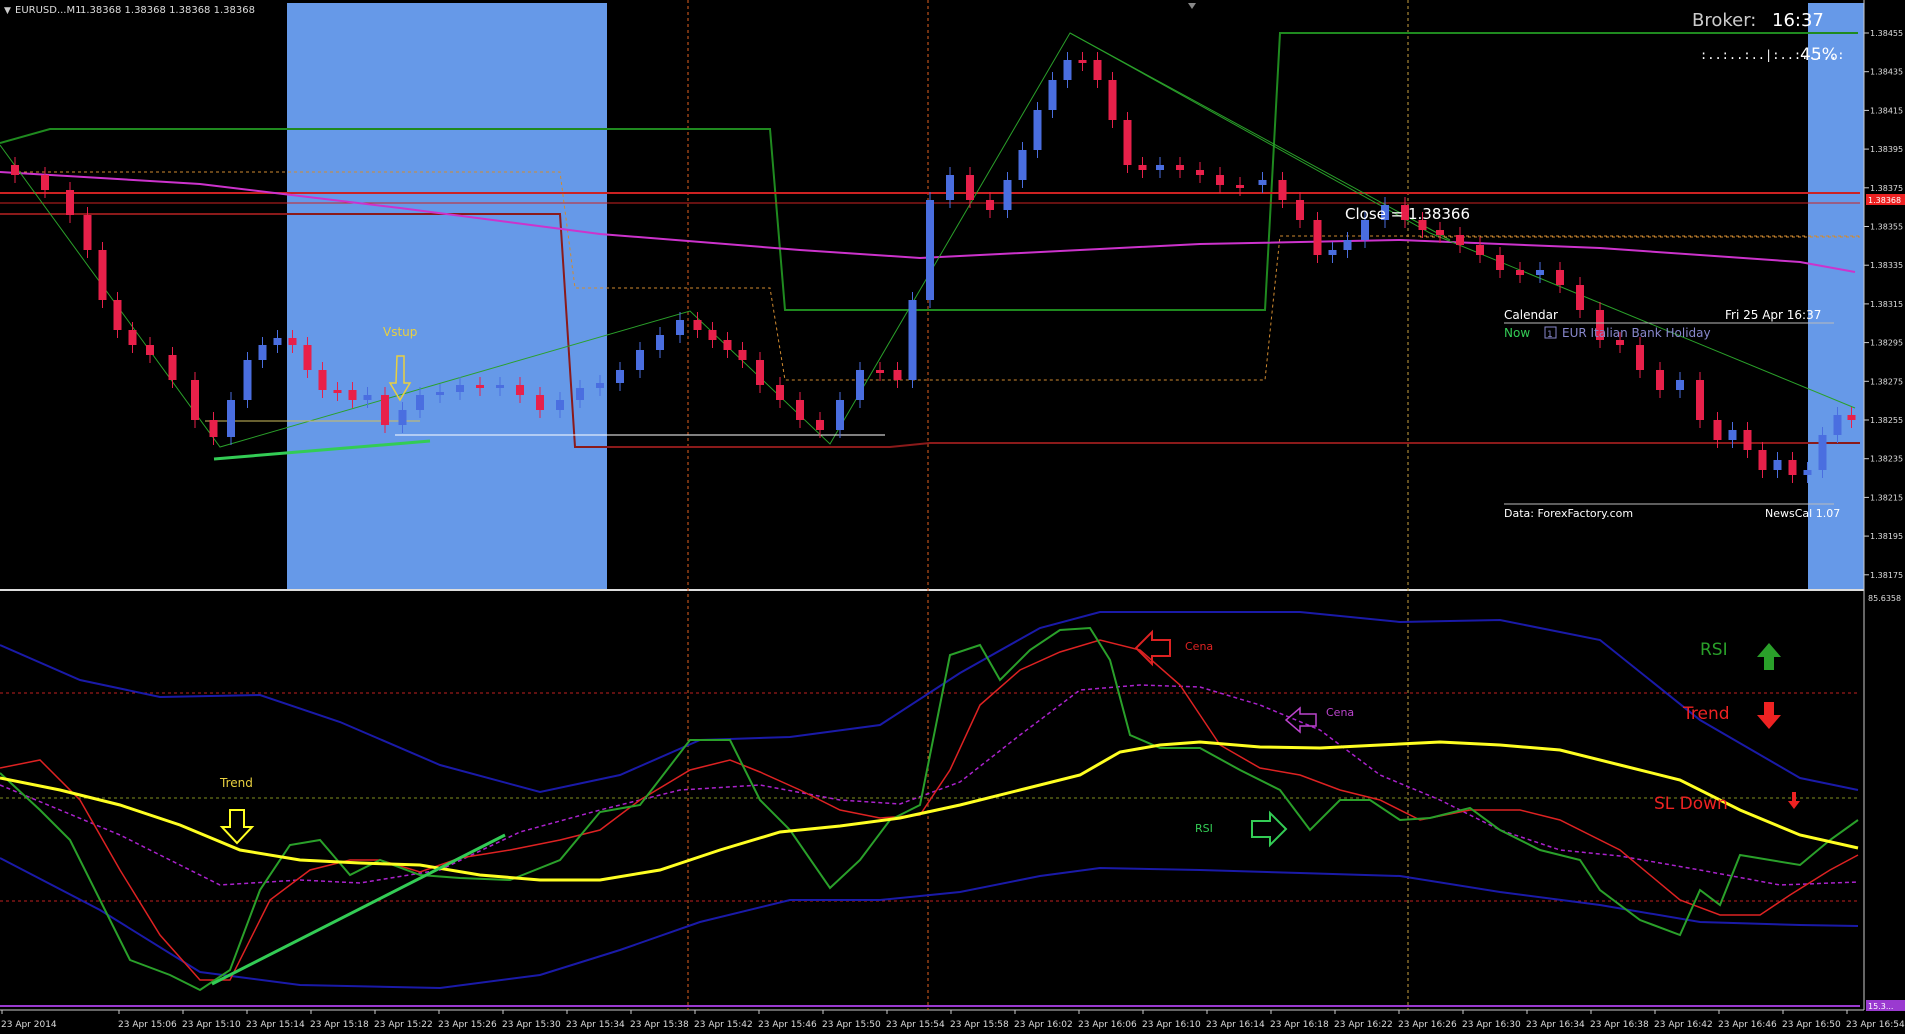 This screenshot has height=1034, width=1905. Describe the element at coordinates (1706, 714) in the screenshot. I see `legend-trend: Trend` at that location.